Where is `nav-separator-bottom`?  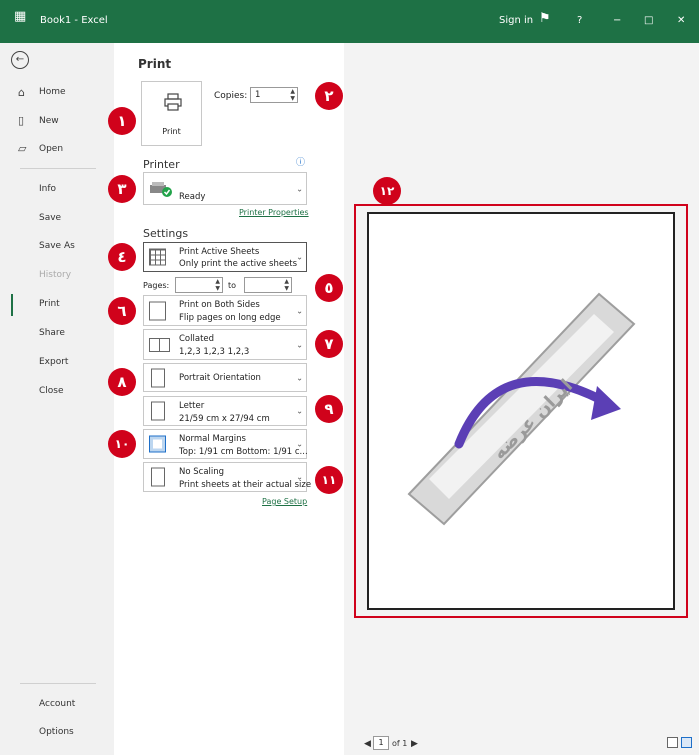
nav-separator-bottom is located at coordinates (58, 683).